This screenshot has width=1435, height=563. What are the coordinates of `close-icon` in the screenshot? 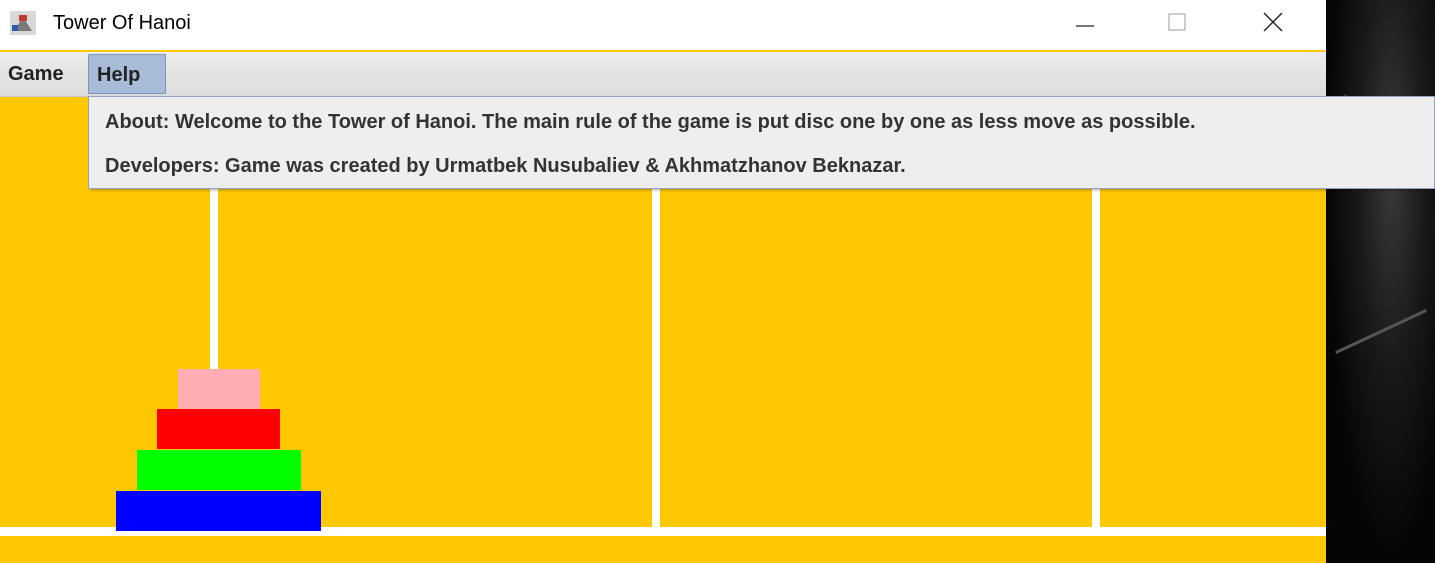 It's located at (1273, 22).